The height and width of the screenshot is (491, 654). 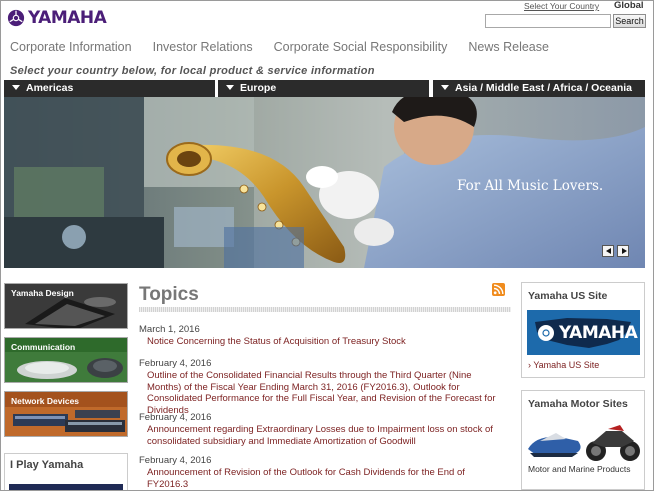 I want to click on banner-label: Network Devices, so click(x=45, y=401).